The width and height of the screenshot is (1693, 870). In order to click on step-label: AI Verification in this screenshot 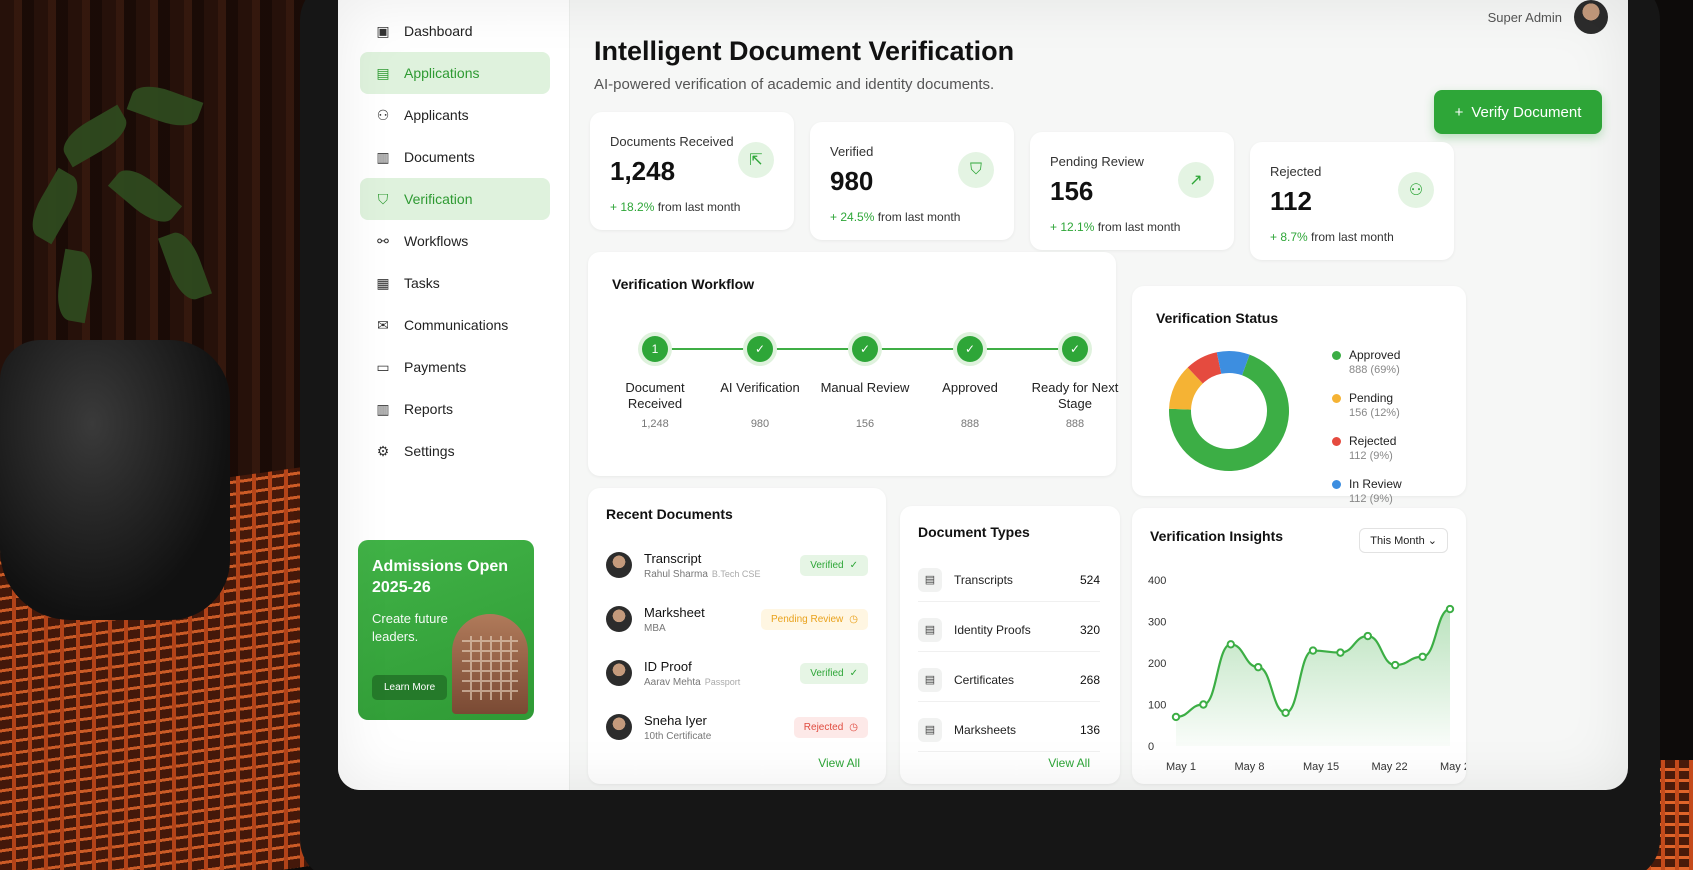, I will do `click(760, 387)`.